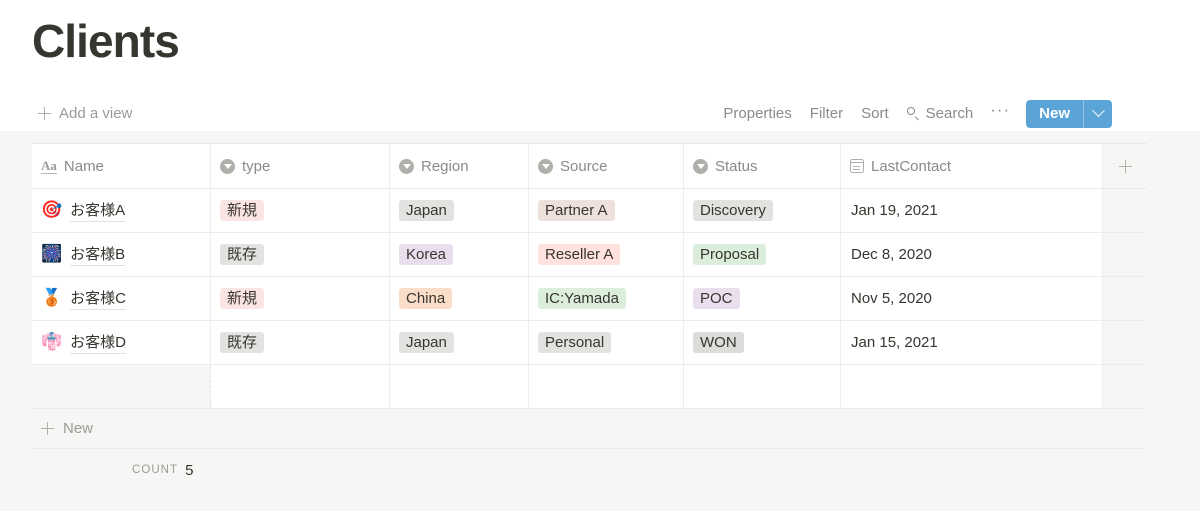  What do you see at coordinates (459, 166) in the screenshot?
I see `column-header-region: Region` at bounding box center [459, 166].